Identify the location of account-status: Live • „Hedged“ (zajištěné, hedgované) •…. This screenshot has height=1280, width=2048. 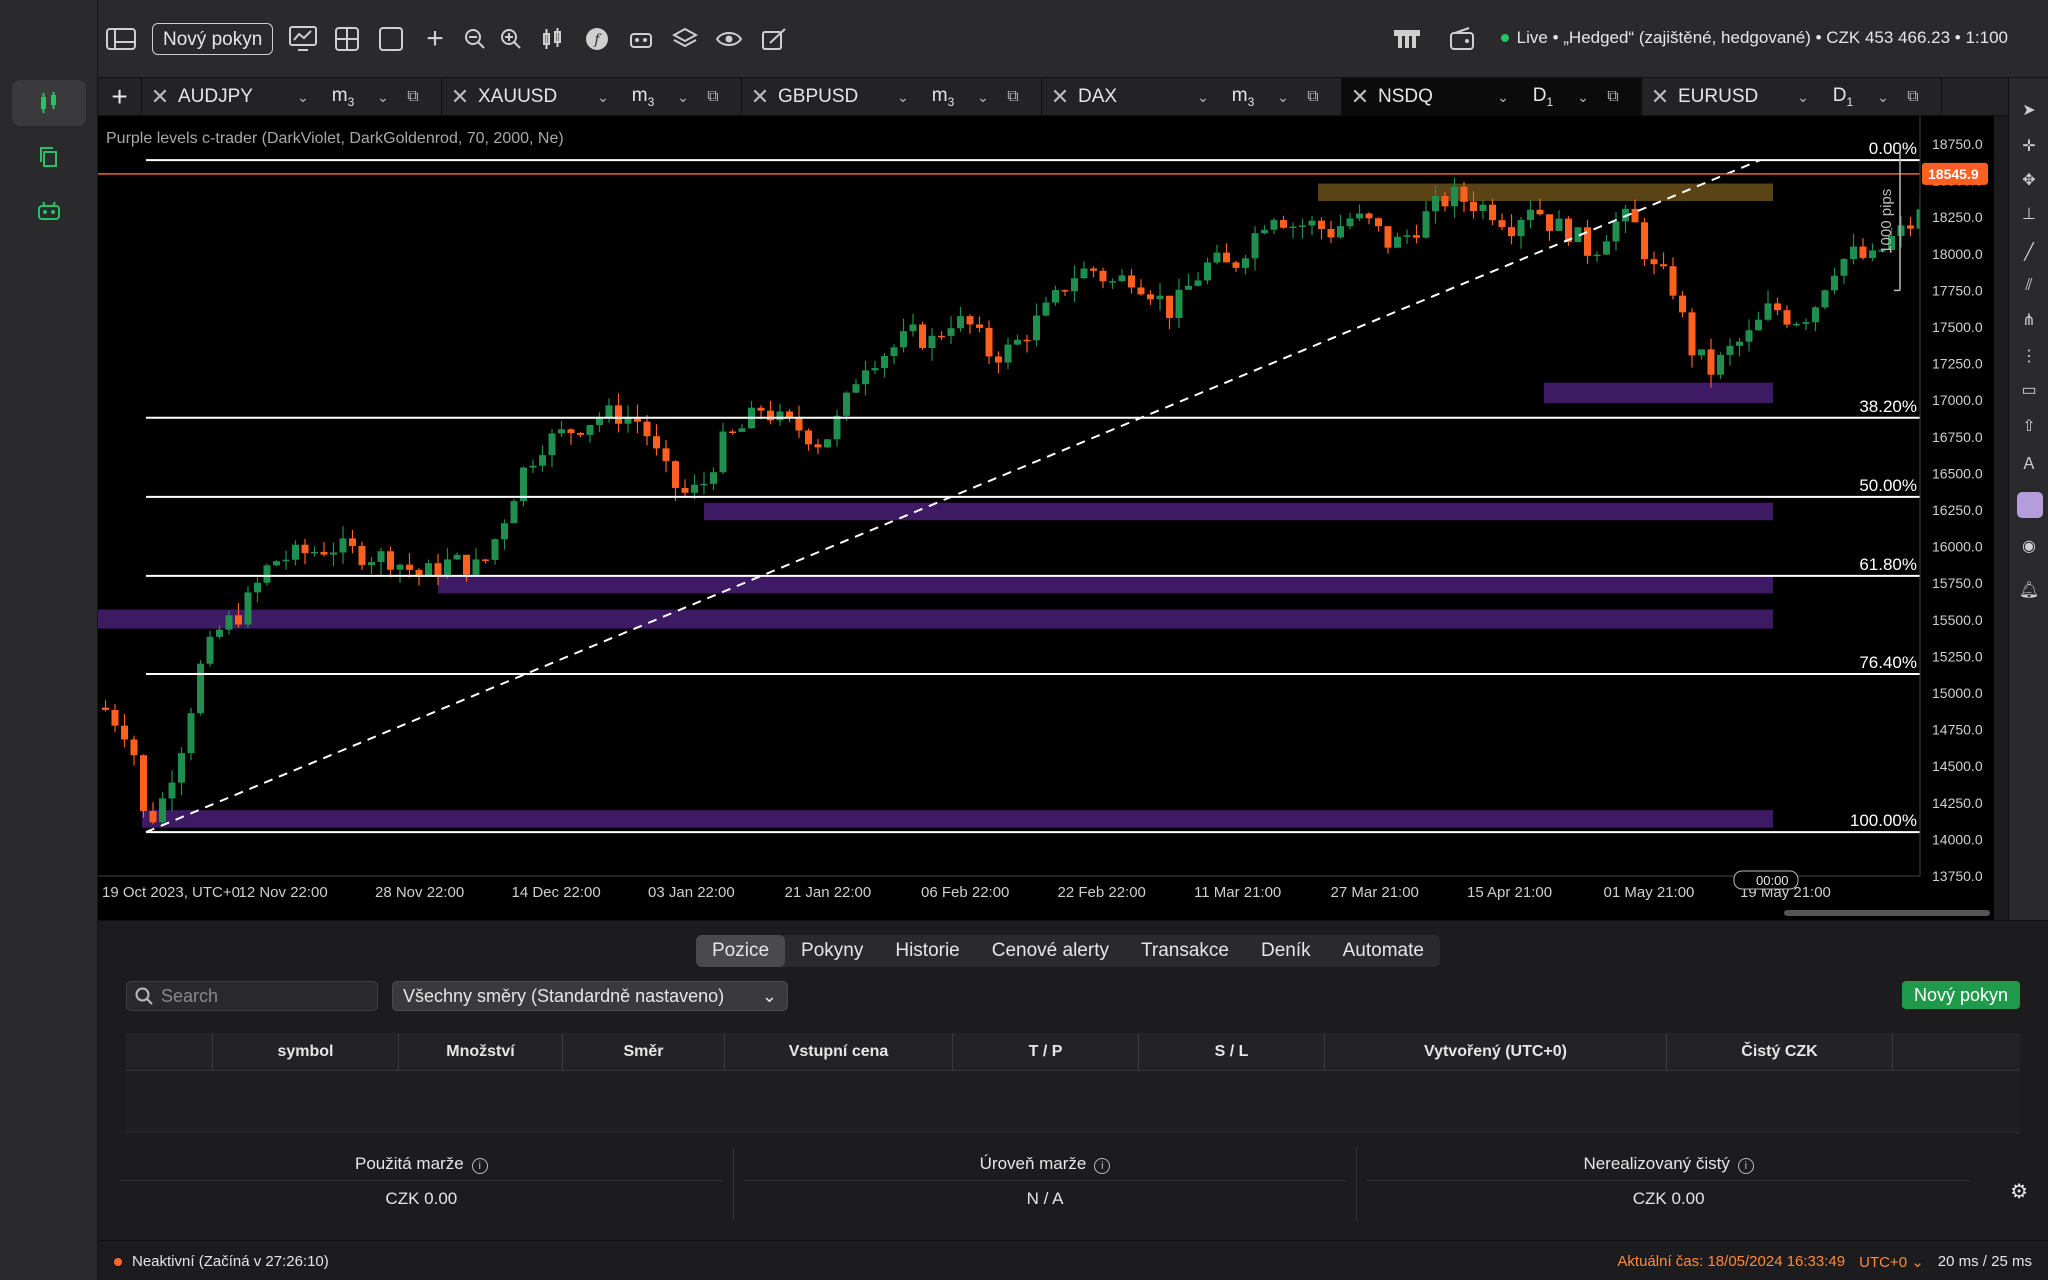
(1754, 38).